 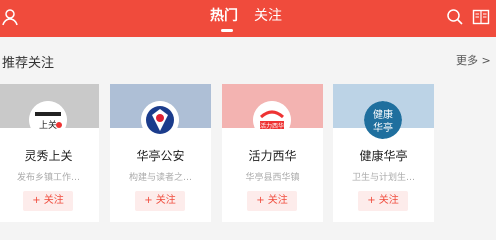 What do you see at coordinates (28, 63) in the screenshot?
I see `section-title: 推荐关注` at bounding box center [28, 63].